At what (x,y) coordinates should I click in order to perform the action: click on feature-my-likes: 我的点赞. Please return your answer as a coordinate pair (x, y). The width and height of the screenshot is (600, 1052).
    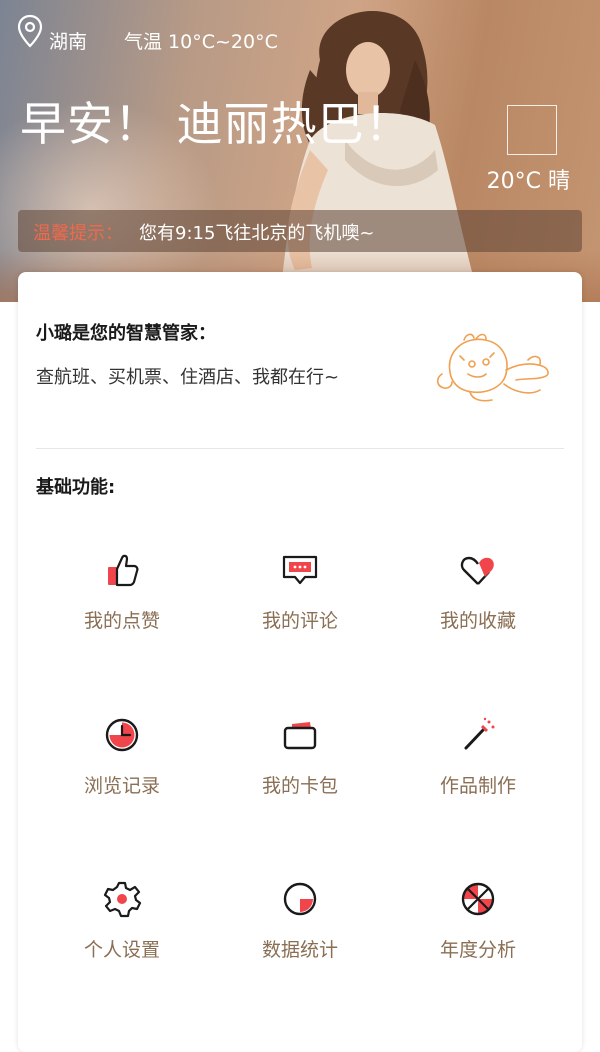
    Looking at the image, I should click on (122, 610).